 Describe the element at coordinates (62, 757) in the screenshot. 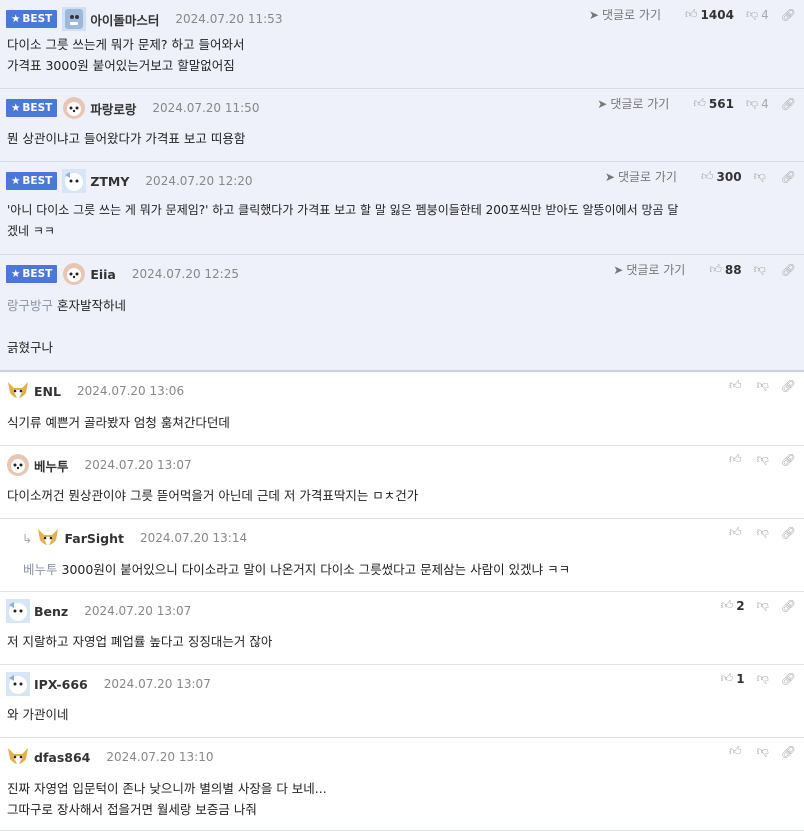

I see `comment-nickname: dfas864` at that location.